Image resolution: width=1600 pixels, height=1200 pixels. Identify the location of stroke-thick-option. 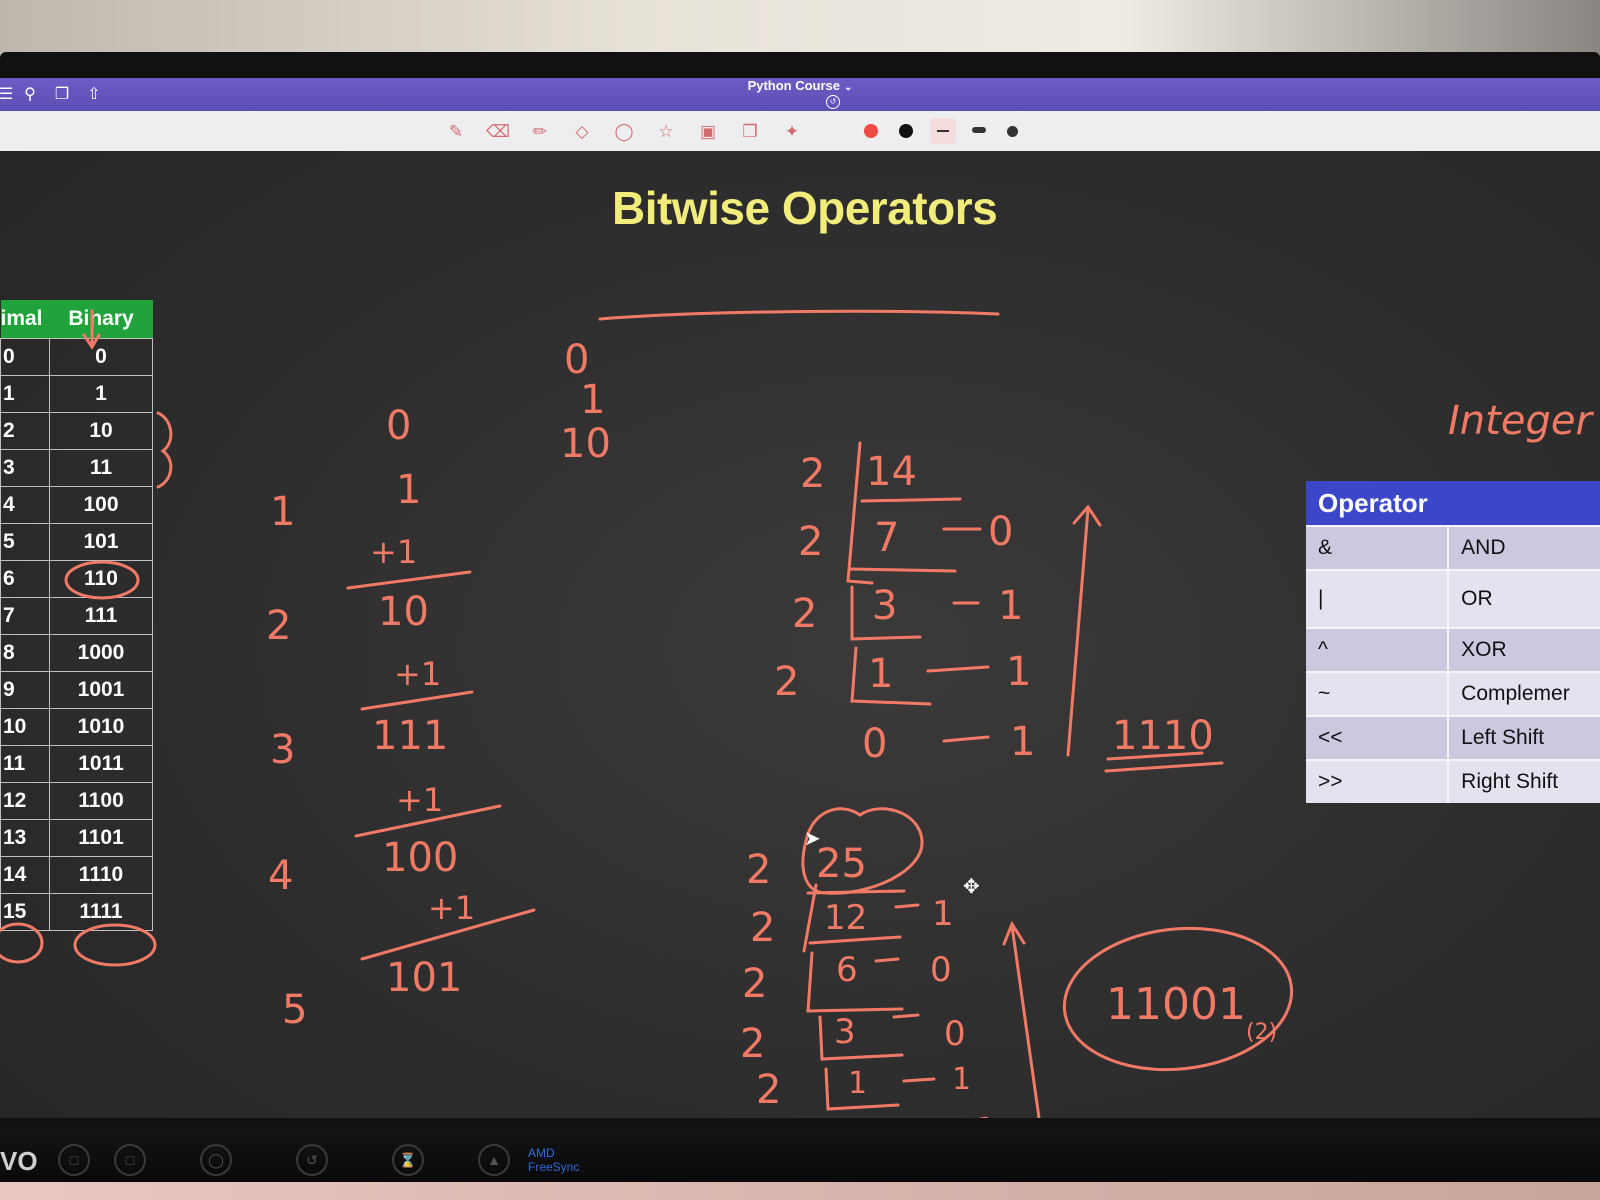
(1012, 131).